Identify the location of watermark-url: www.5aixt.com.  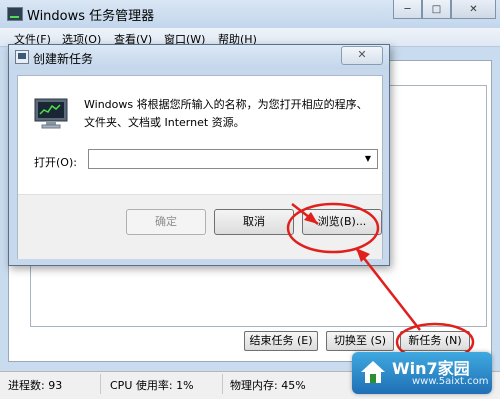
(450, 381).